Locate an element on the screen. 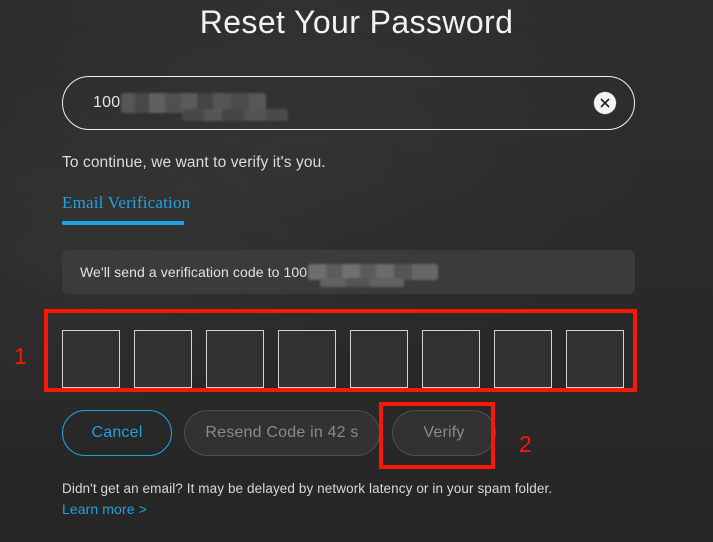 This screenshot has height=542, width=713. annotation-number-2: 2 is located at coordinates (525, 444).